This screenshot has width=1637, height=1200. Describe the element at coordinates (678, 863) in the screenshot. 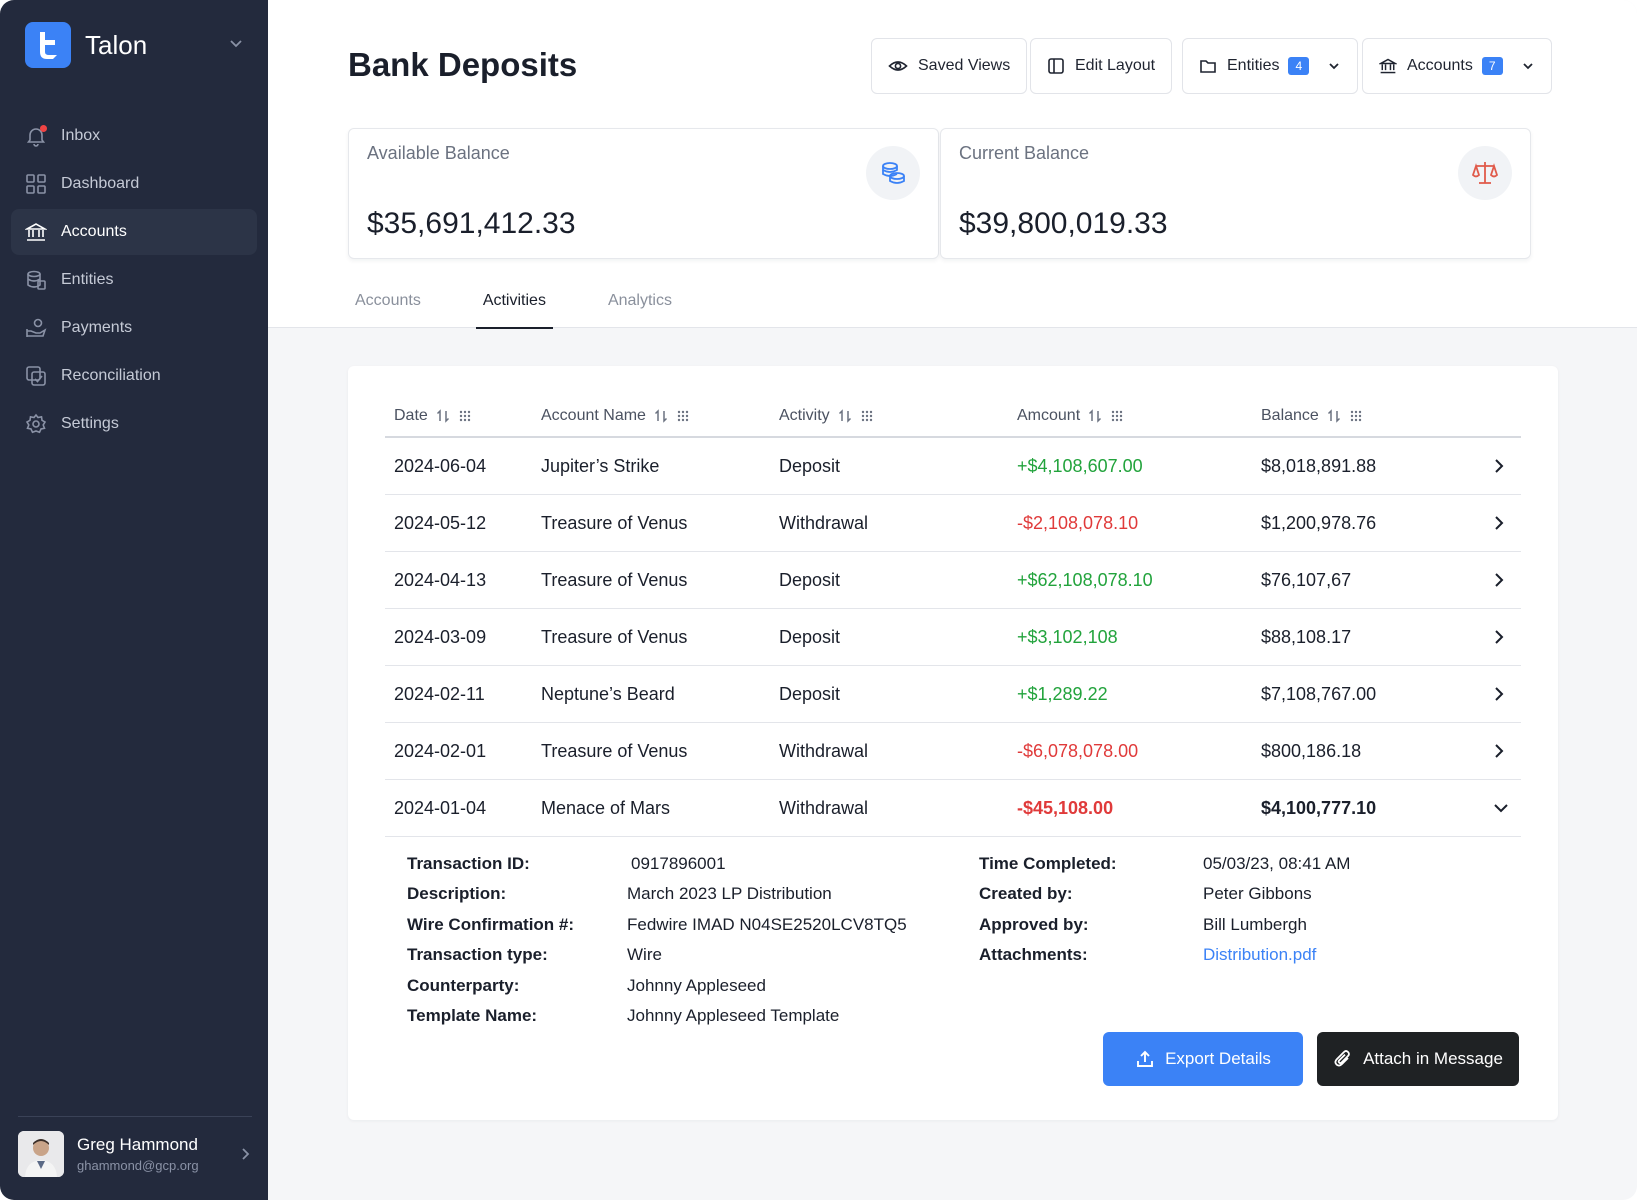

I see `transaction-id-value: 0917896001` at that location.